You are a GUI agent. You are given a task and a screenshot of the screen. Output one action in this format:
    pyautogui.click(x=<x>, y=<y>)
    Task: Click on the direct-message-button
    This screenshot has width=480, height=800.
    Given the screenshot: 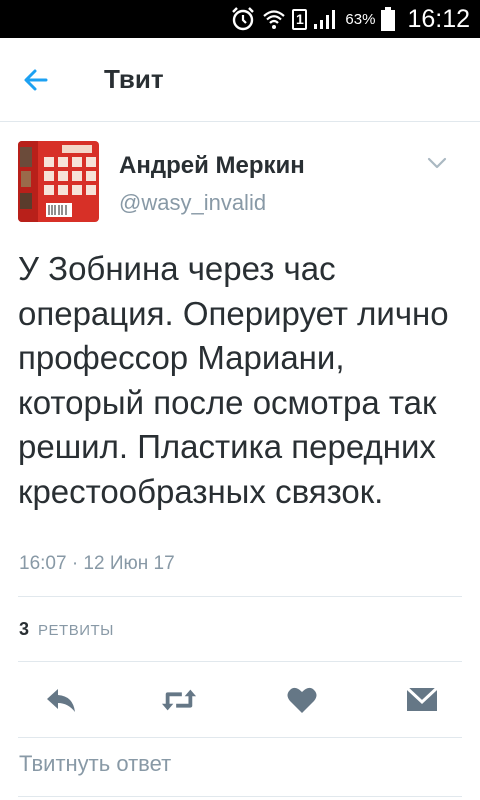 What is the action you would take?
    pyautogui.click(x=422, y=700)
    